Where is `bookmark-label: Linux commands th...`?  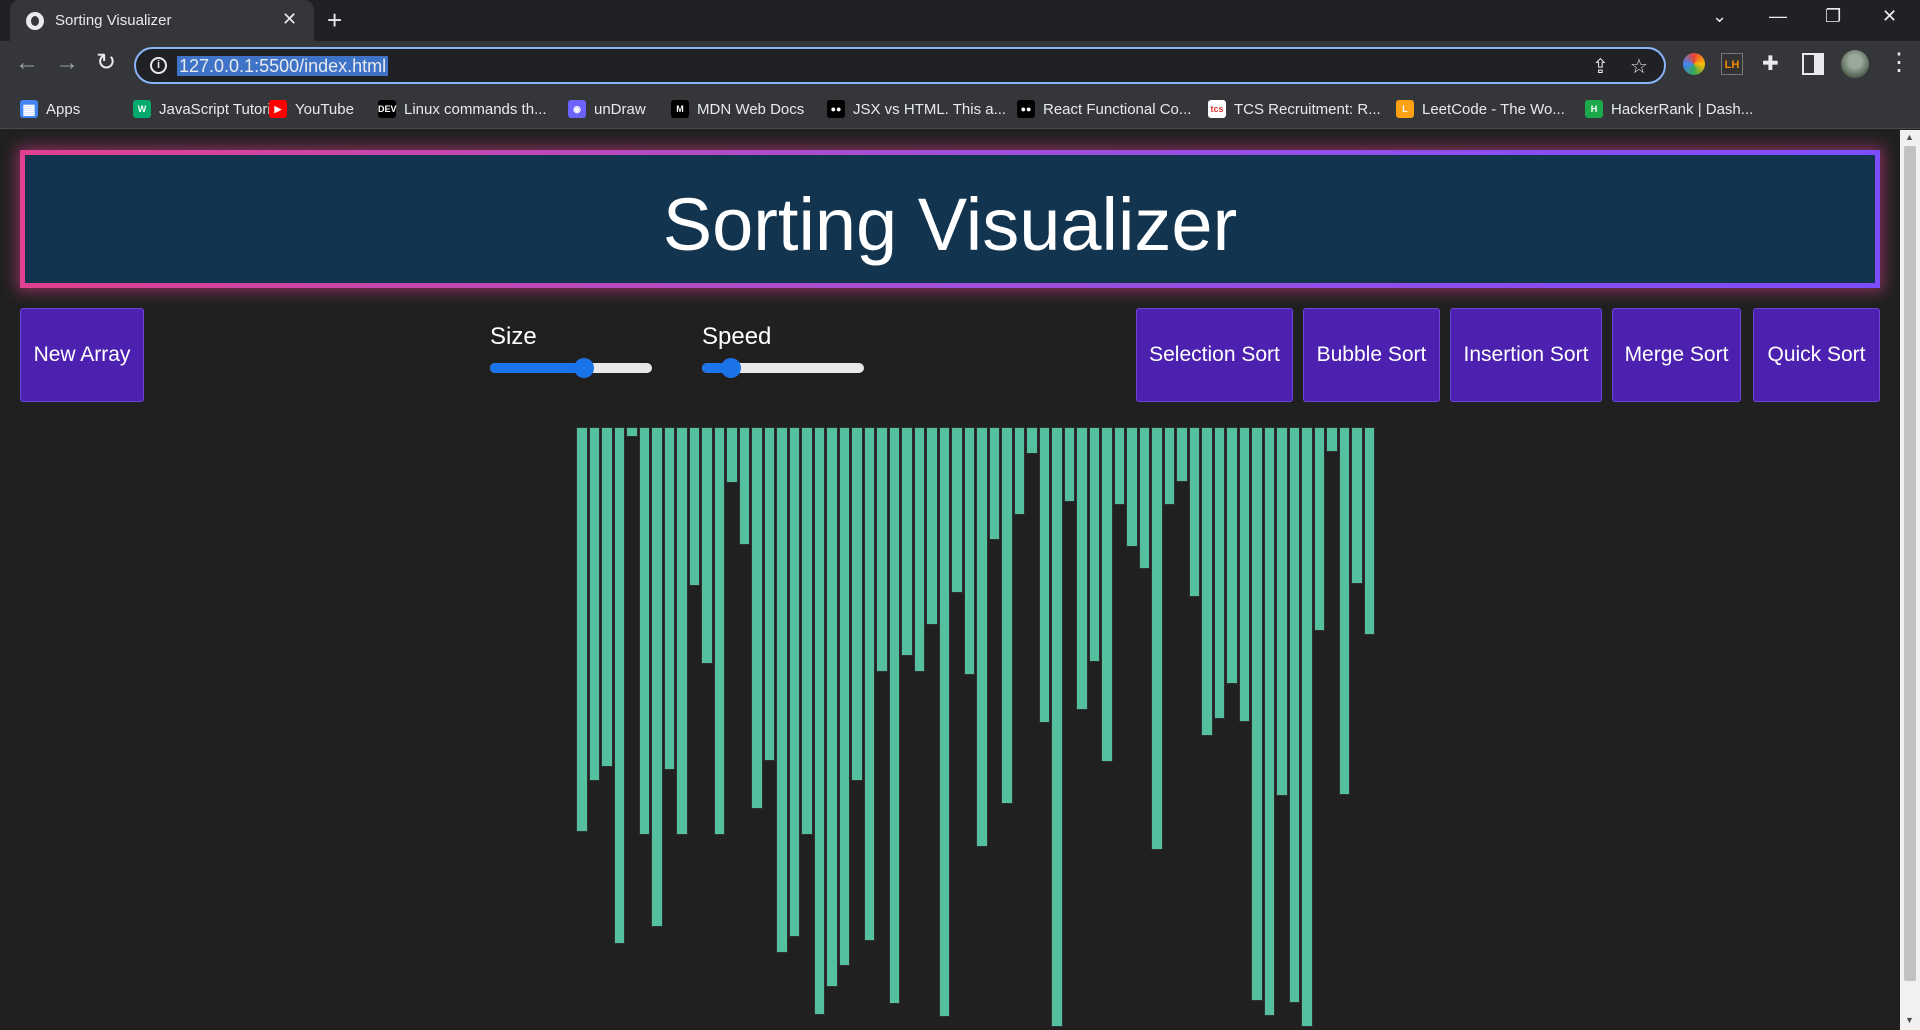
bookmark-label: Linux commands th... is located at coordinates (475, 109).